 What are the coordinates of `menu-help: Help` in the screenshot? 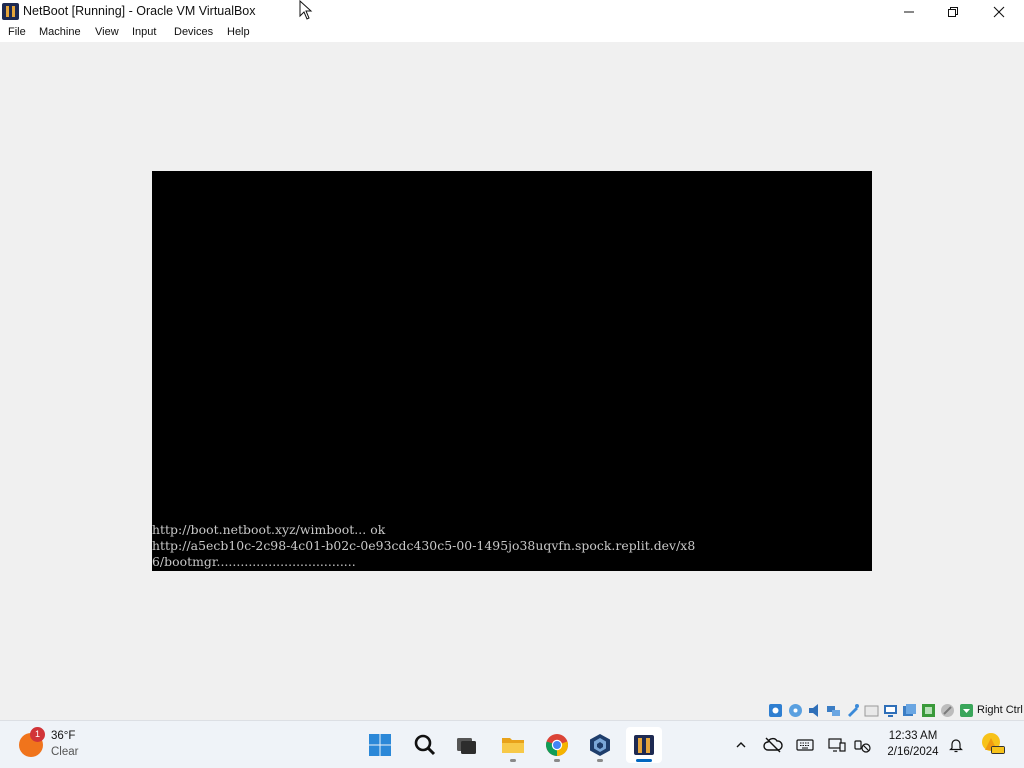 It's located at (238, 32).